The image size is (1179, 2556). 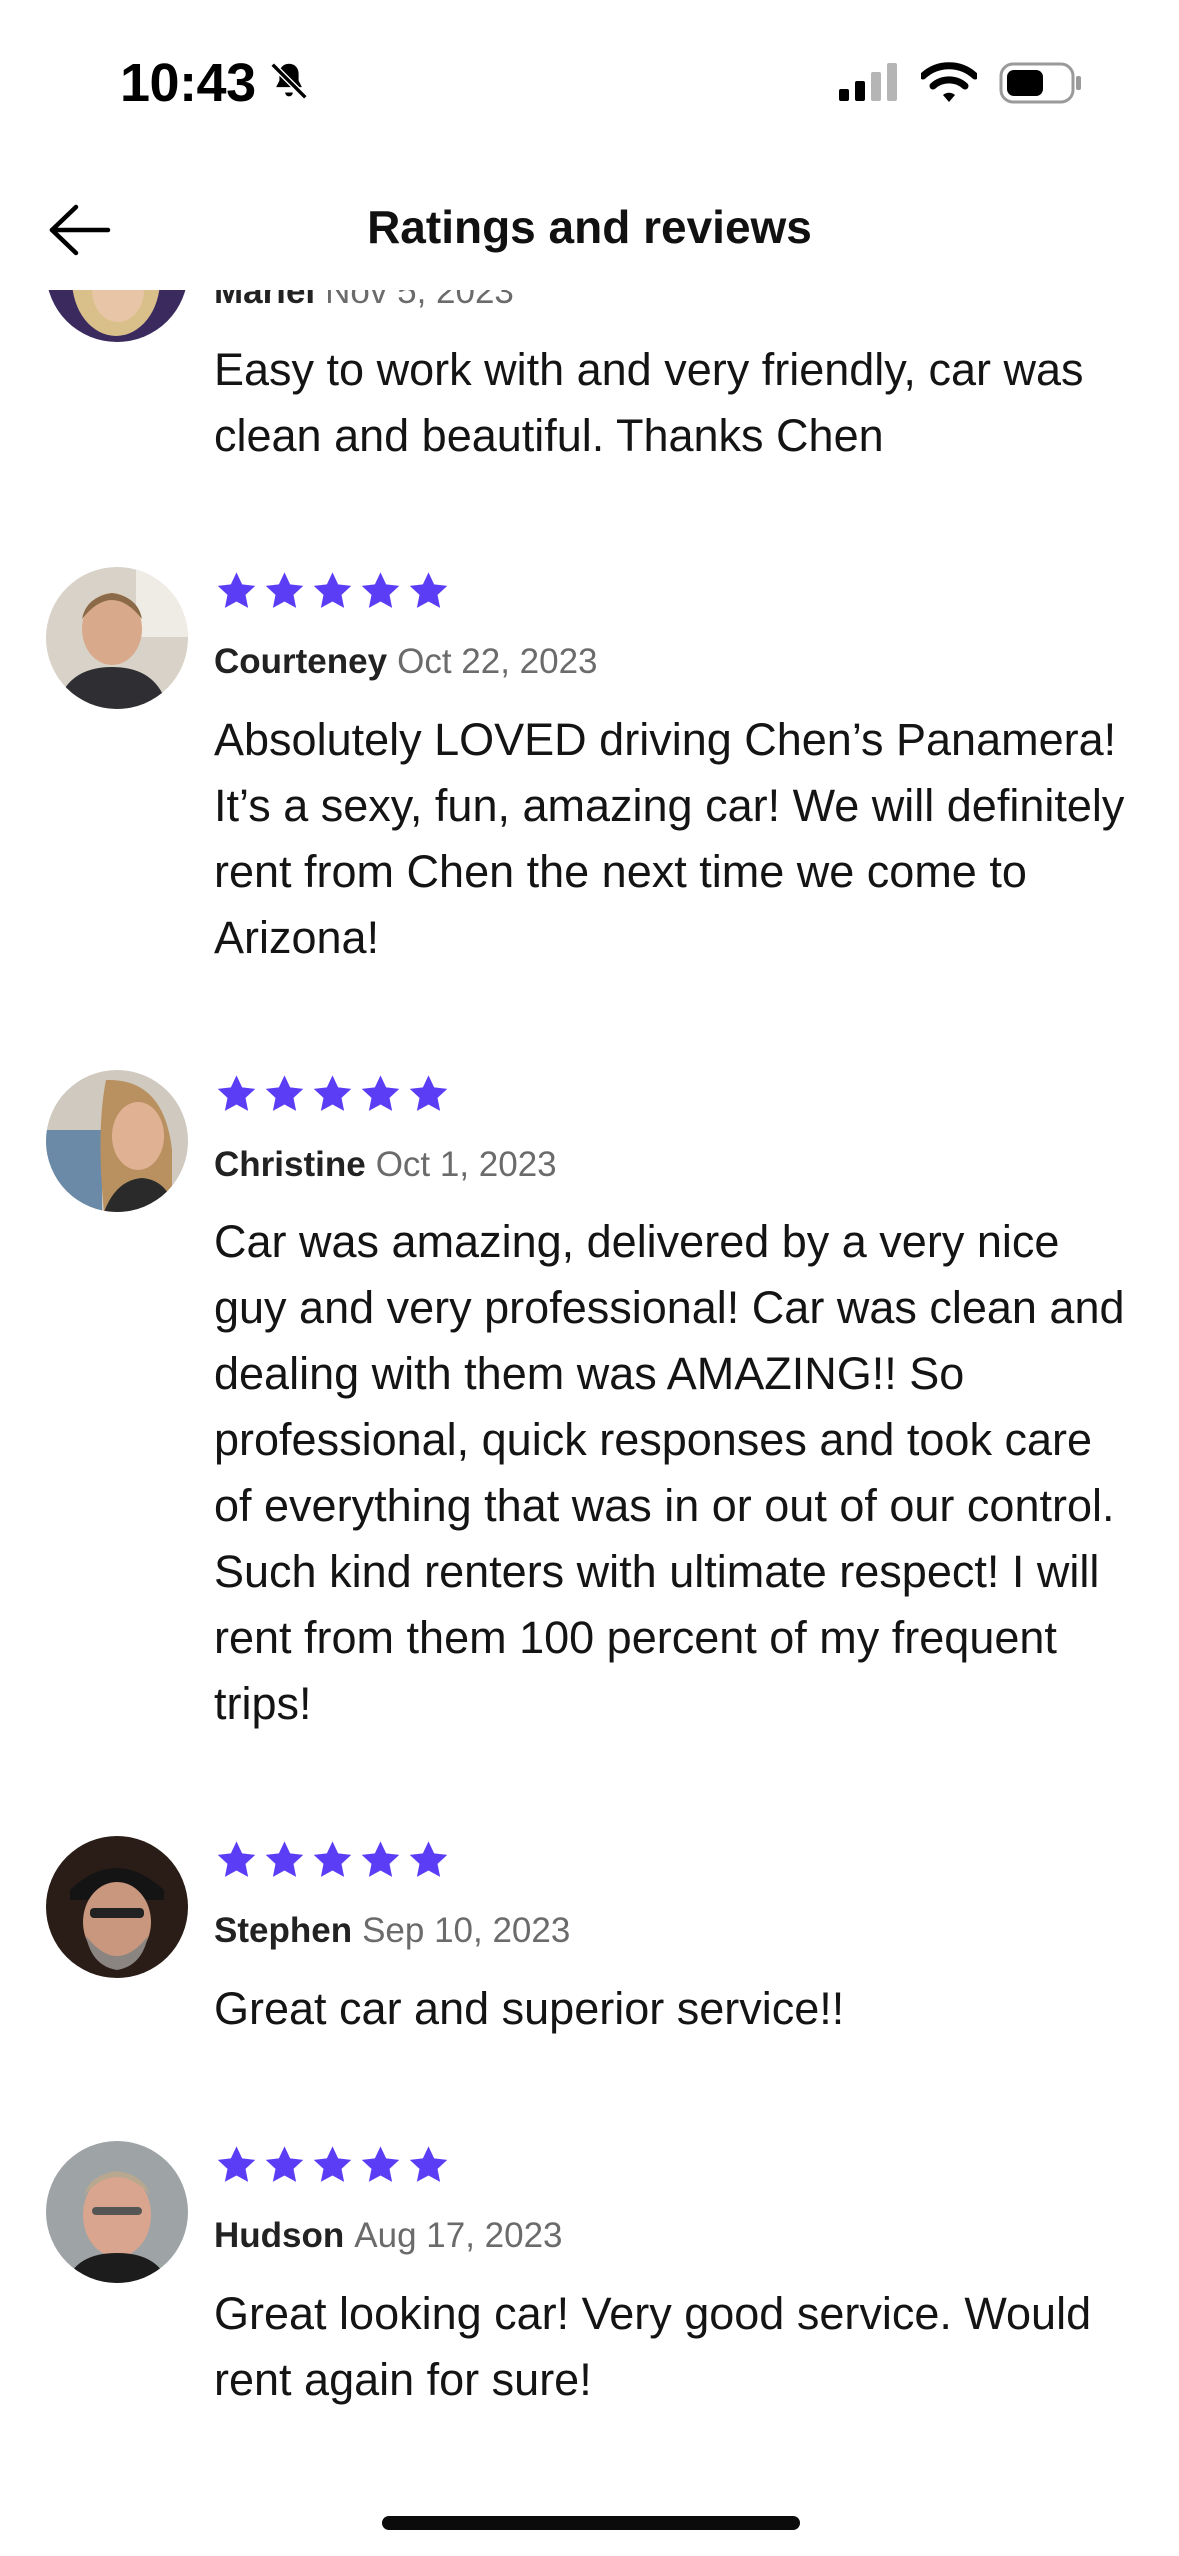 I want to click on review-meta: Courteney Oct 22, 2023, so click(x=406, y=662).